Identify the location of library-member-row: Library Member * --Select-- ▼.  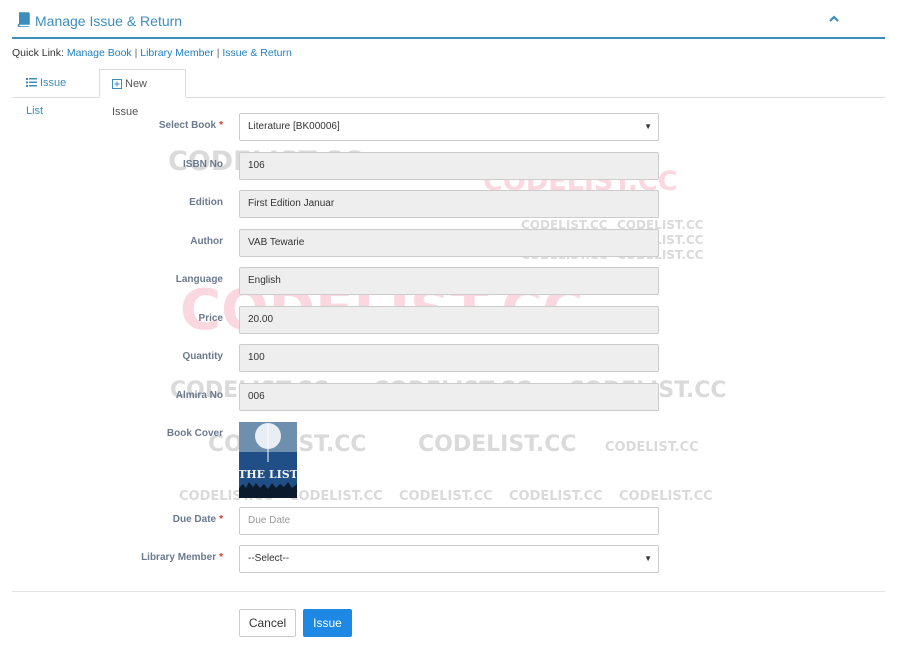
(450, 559).